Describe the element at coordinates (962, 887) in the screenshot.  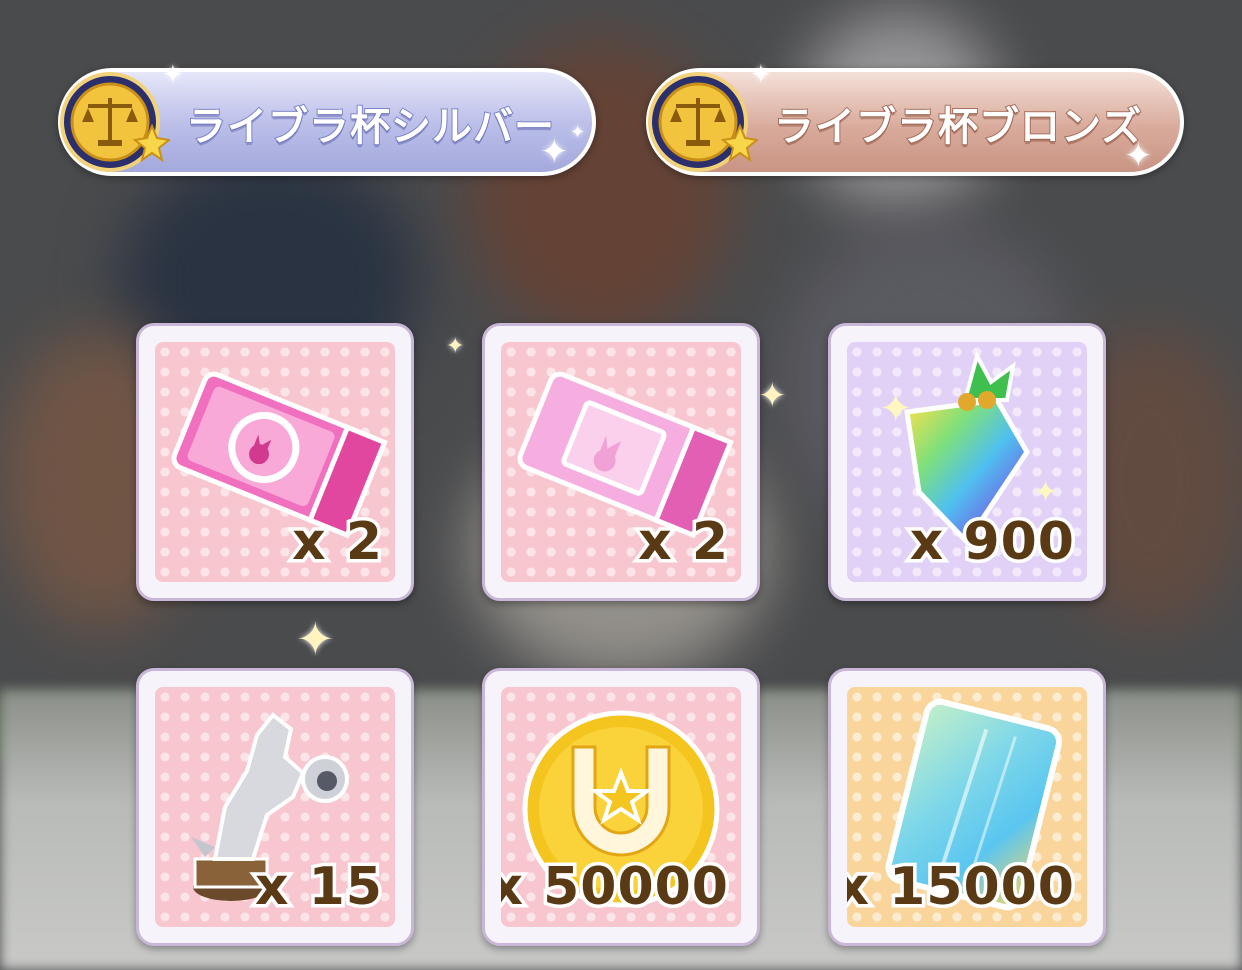
I see `reward-quantity: x 15000` at that location.